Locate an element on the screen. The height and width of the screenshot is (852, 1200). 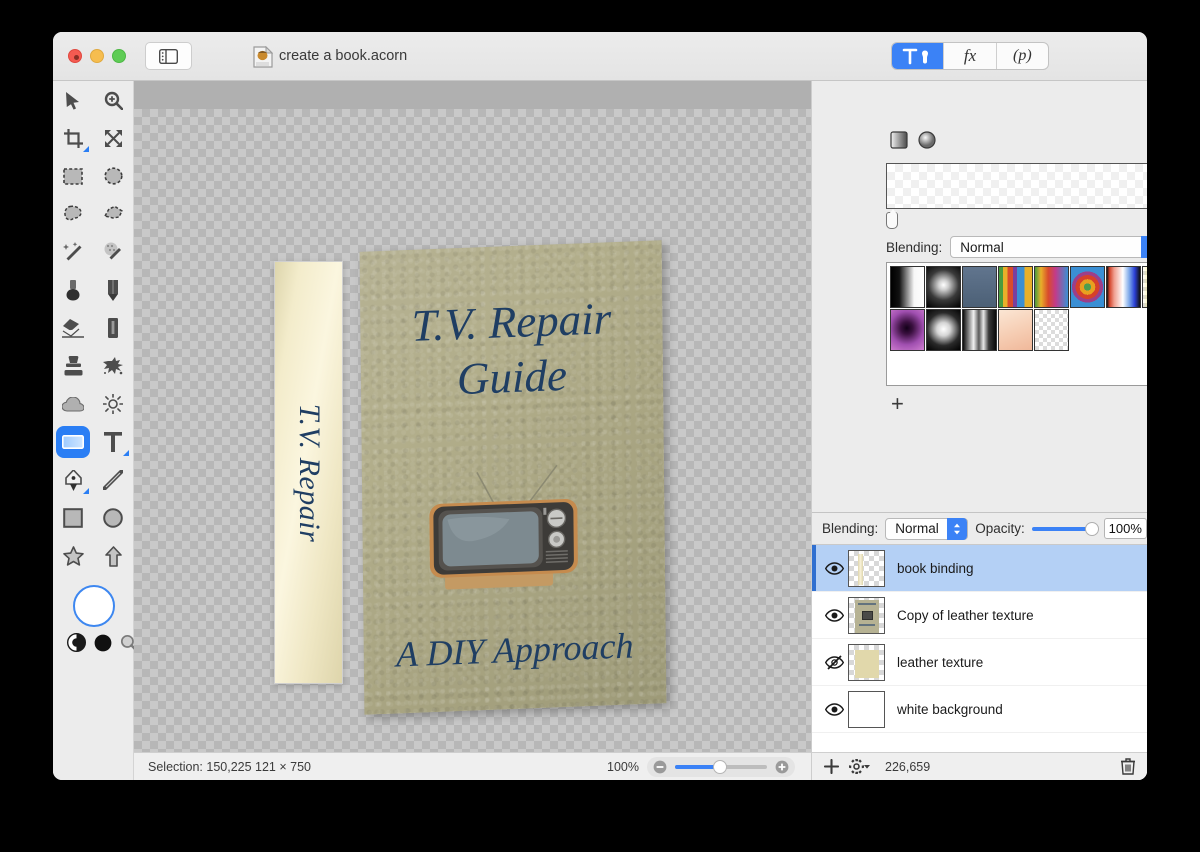
inspector-segmented-control: fx (p) is located at coordinates (970, 56).